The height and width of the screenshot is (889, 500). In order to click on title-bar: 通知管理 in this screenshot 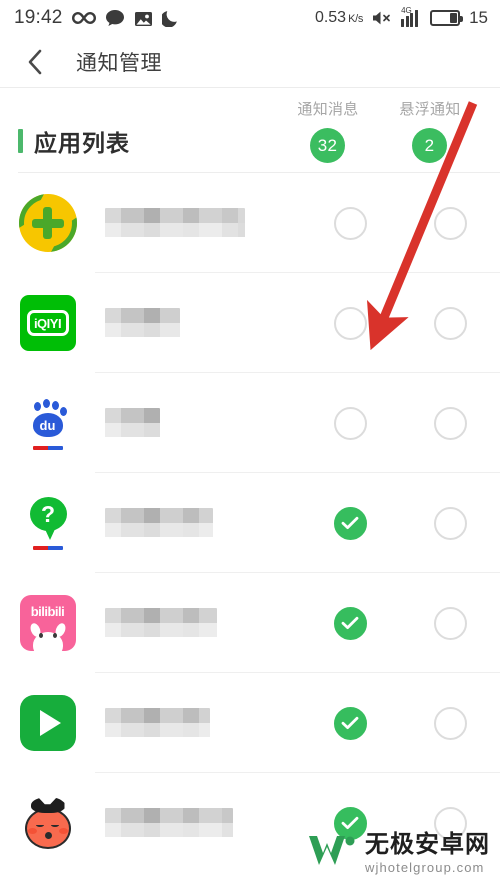, I will do `click(250, 62)`.